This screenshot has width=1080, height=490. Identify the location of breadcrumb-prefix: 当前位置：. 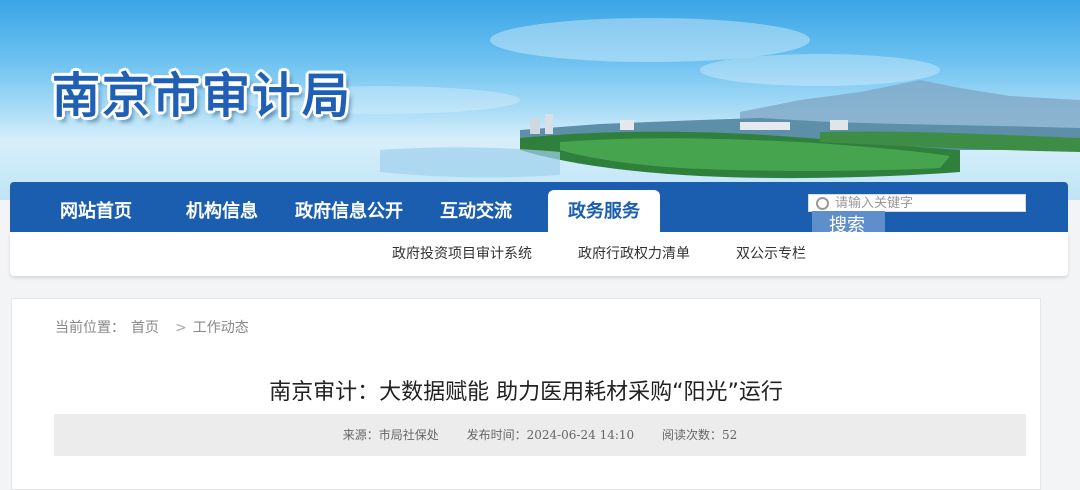
(90, 328).